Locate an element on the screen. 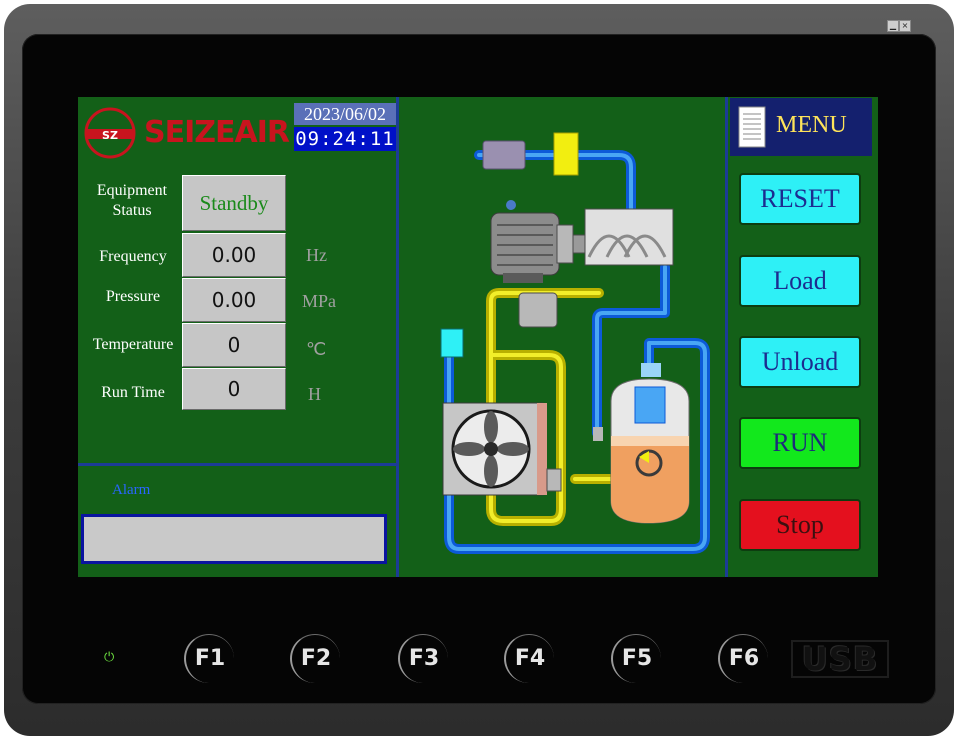 The width and height of the screenshot is (959, 740). brand-name: SEIZEAIR is located at coordinates (217, 132).